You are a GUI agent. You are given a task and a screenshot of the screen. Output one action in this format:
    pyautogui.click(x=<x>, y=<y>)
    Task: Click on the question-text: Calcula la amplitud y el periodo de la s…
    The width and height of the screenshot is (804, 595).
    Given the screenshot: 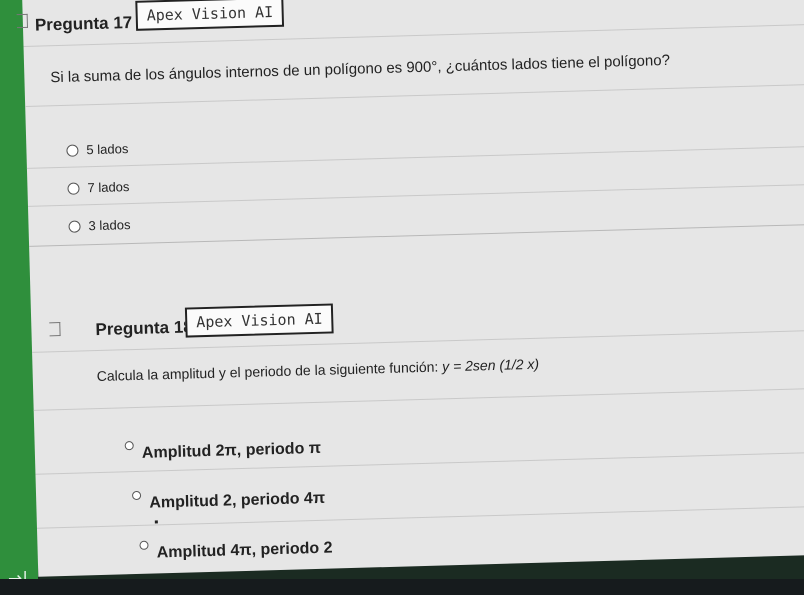 What is the action you would take?
    pyautogui.click(x=318, y=370)
    